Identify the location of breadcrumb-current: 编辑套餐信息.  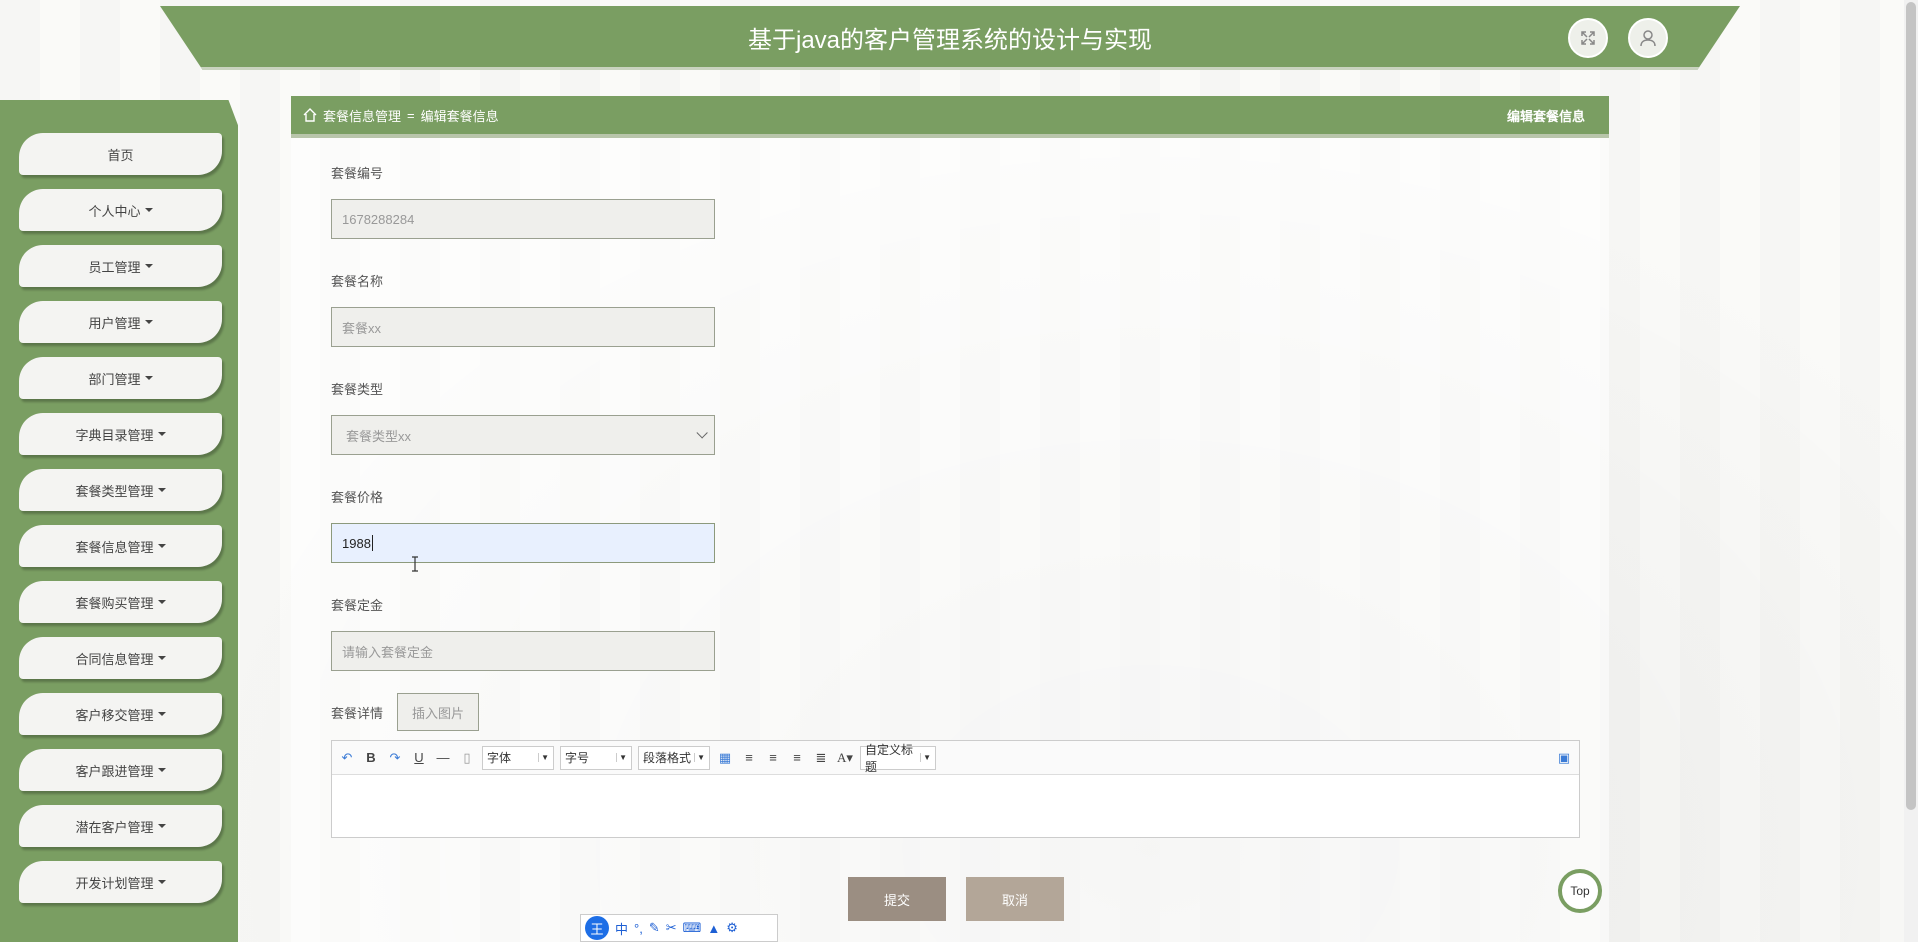
(459, 116).